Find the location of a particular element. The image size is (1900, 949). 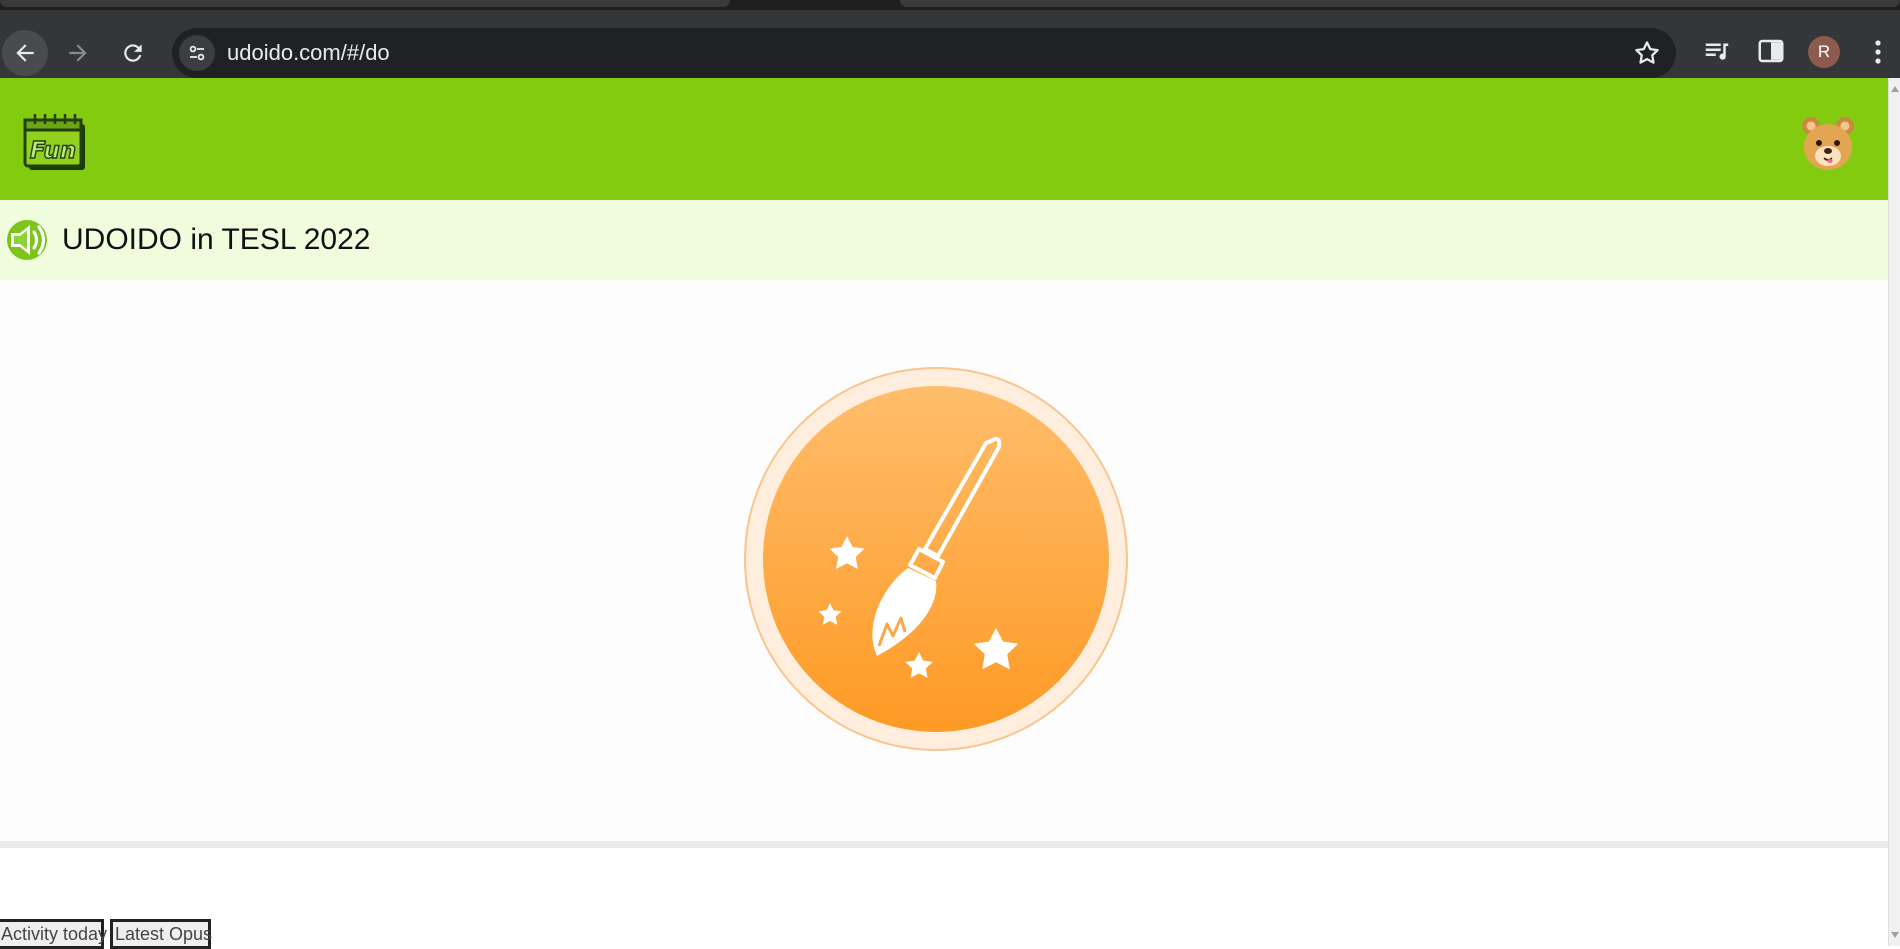

address-bar: udoido.com/#/do is located at coordinates (924, 53).